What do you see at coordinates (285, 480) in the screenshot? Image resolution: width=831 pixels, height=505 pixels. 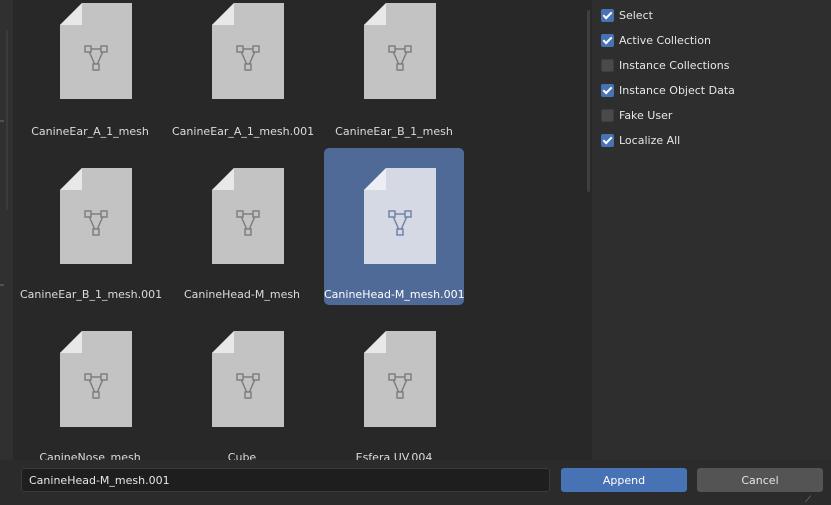 I see `filename-field: CanineHead-M_mesh.001` at bounding box center [285, 480].